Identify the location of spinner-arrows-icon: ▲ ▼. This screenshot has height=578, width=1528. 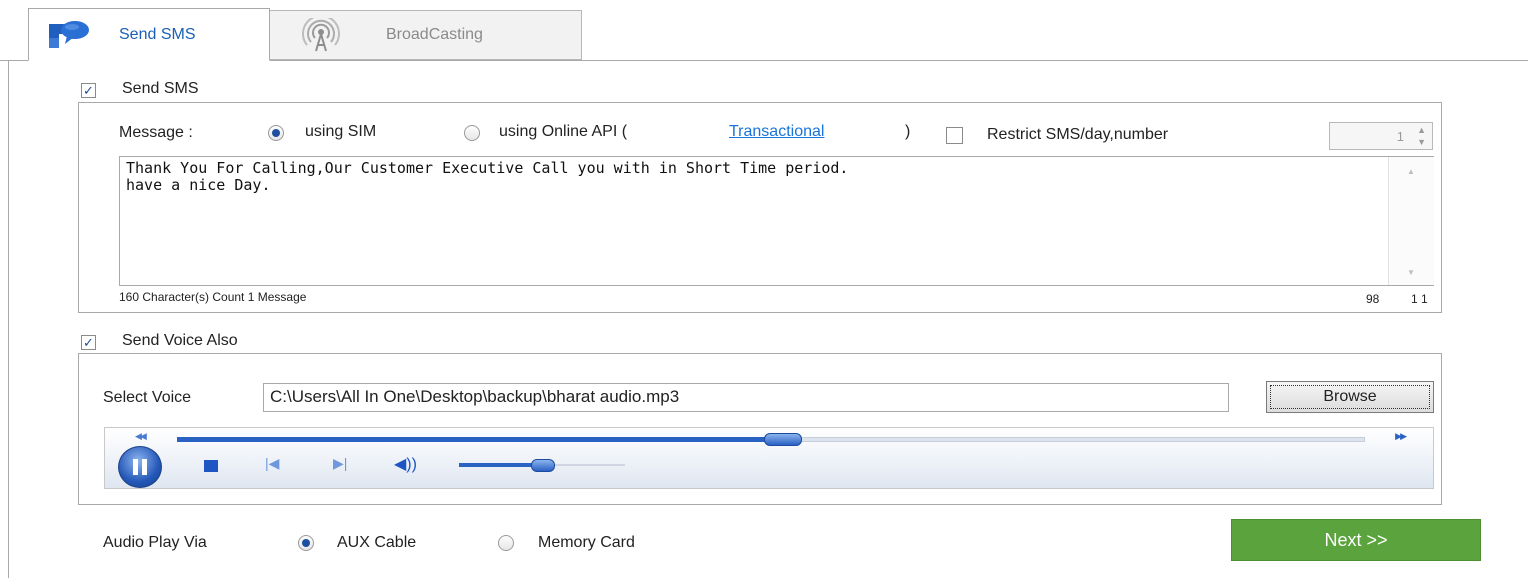
(1421, 136).